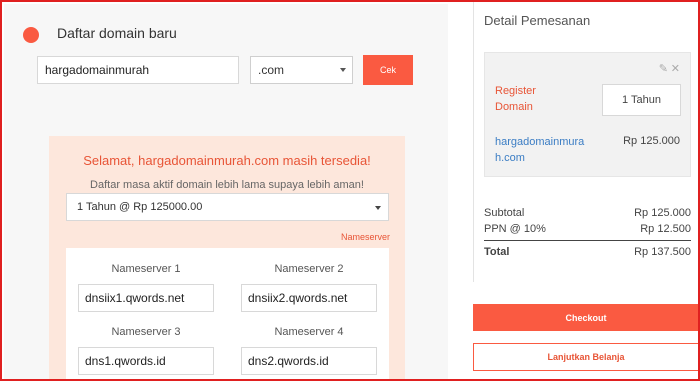  I want to click on totals-divider, so click(587, 240).